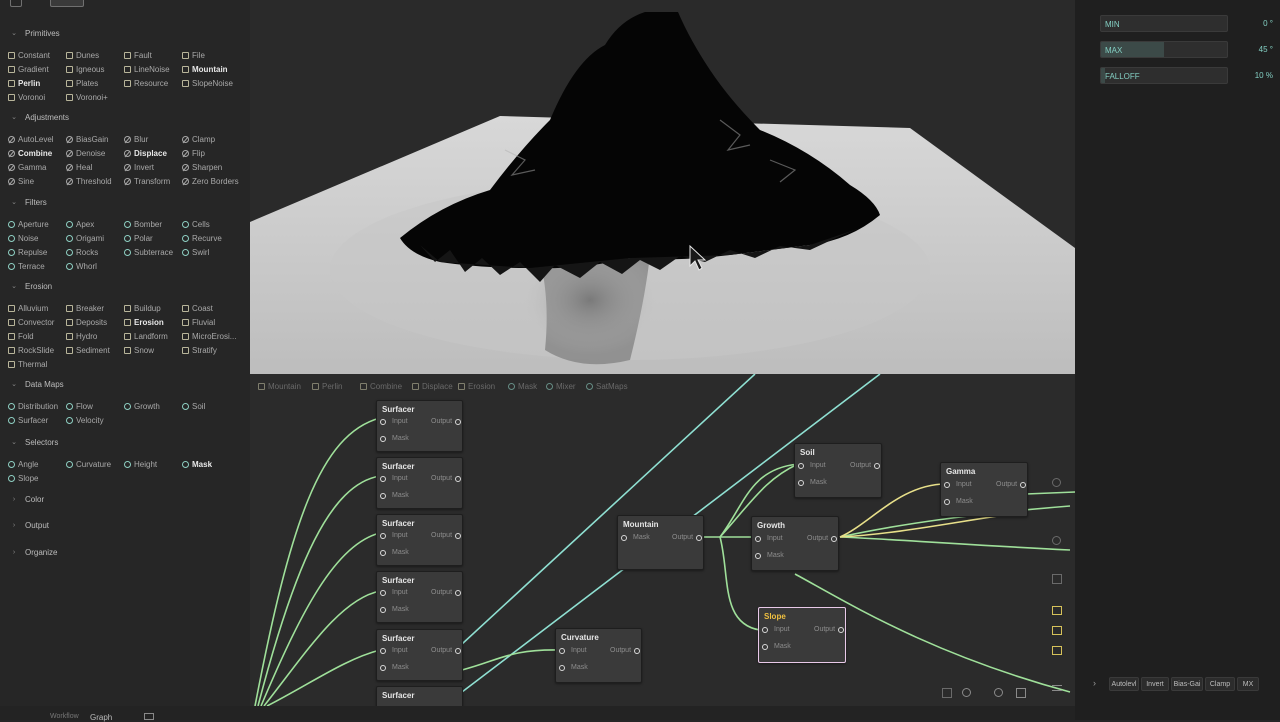  I want to click on library-item: Erosion, so click(153, 322).